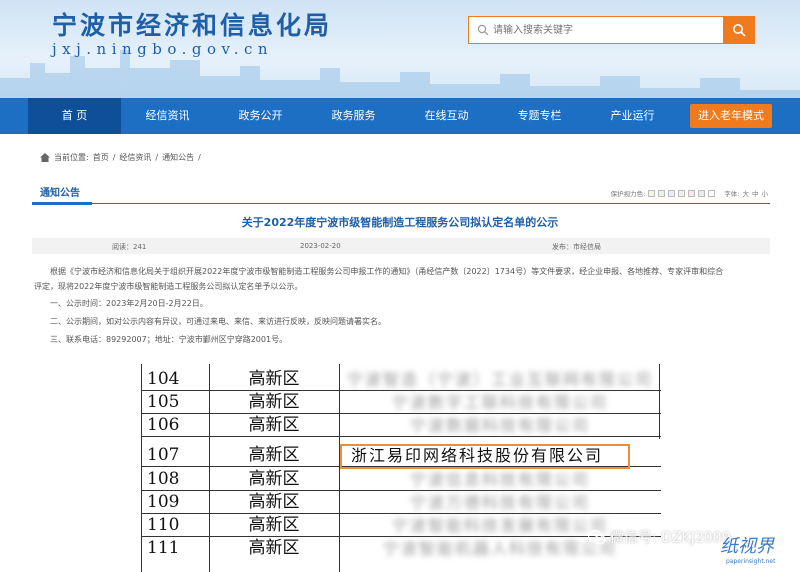  I want to click on breadcrumb-notices: 通知公告, so click(178, 157).